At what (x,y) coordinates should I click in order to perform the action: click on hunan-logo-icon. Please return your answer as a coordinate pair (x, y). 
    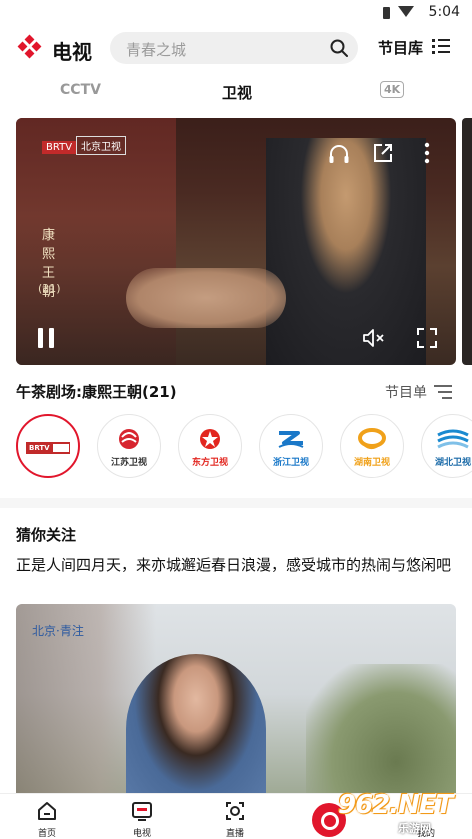
    Looking at the image, I should click on (372, 439).